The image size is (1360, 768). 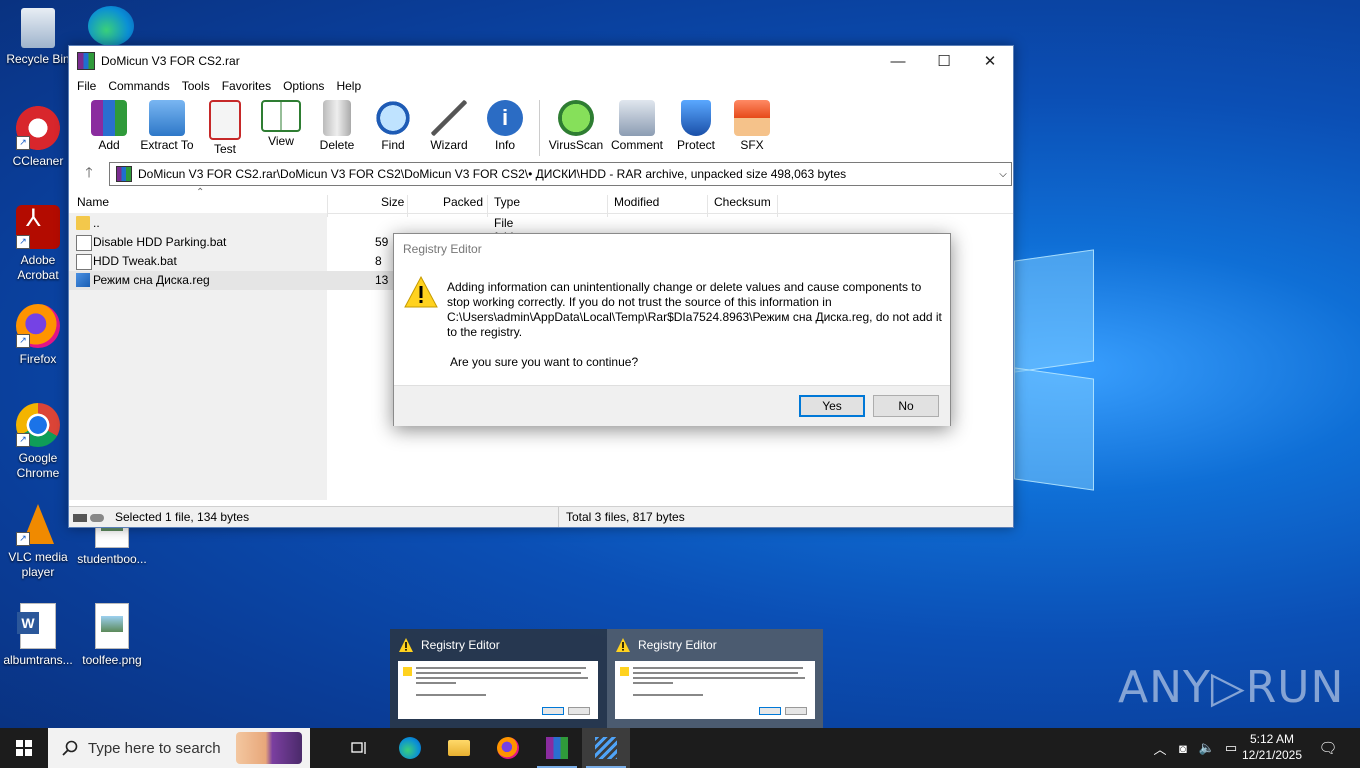 I want to click on volume-icon: 🔈, so click(x=1207, y=748).